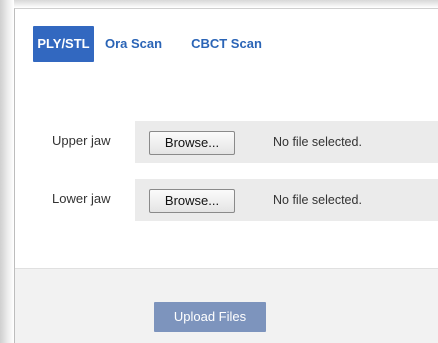 Image resolution: width=438 pixels, height=343 pixels. I want to click on lower-jaw-file-row: Browse... No file selected., so click(286, 200).